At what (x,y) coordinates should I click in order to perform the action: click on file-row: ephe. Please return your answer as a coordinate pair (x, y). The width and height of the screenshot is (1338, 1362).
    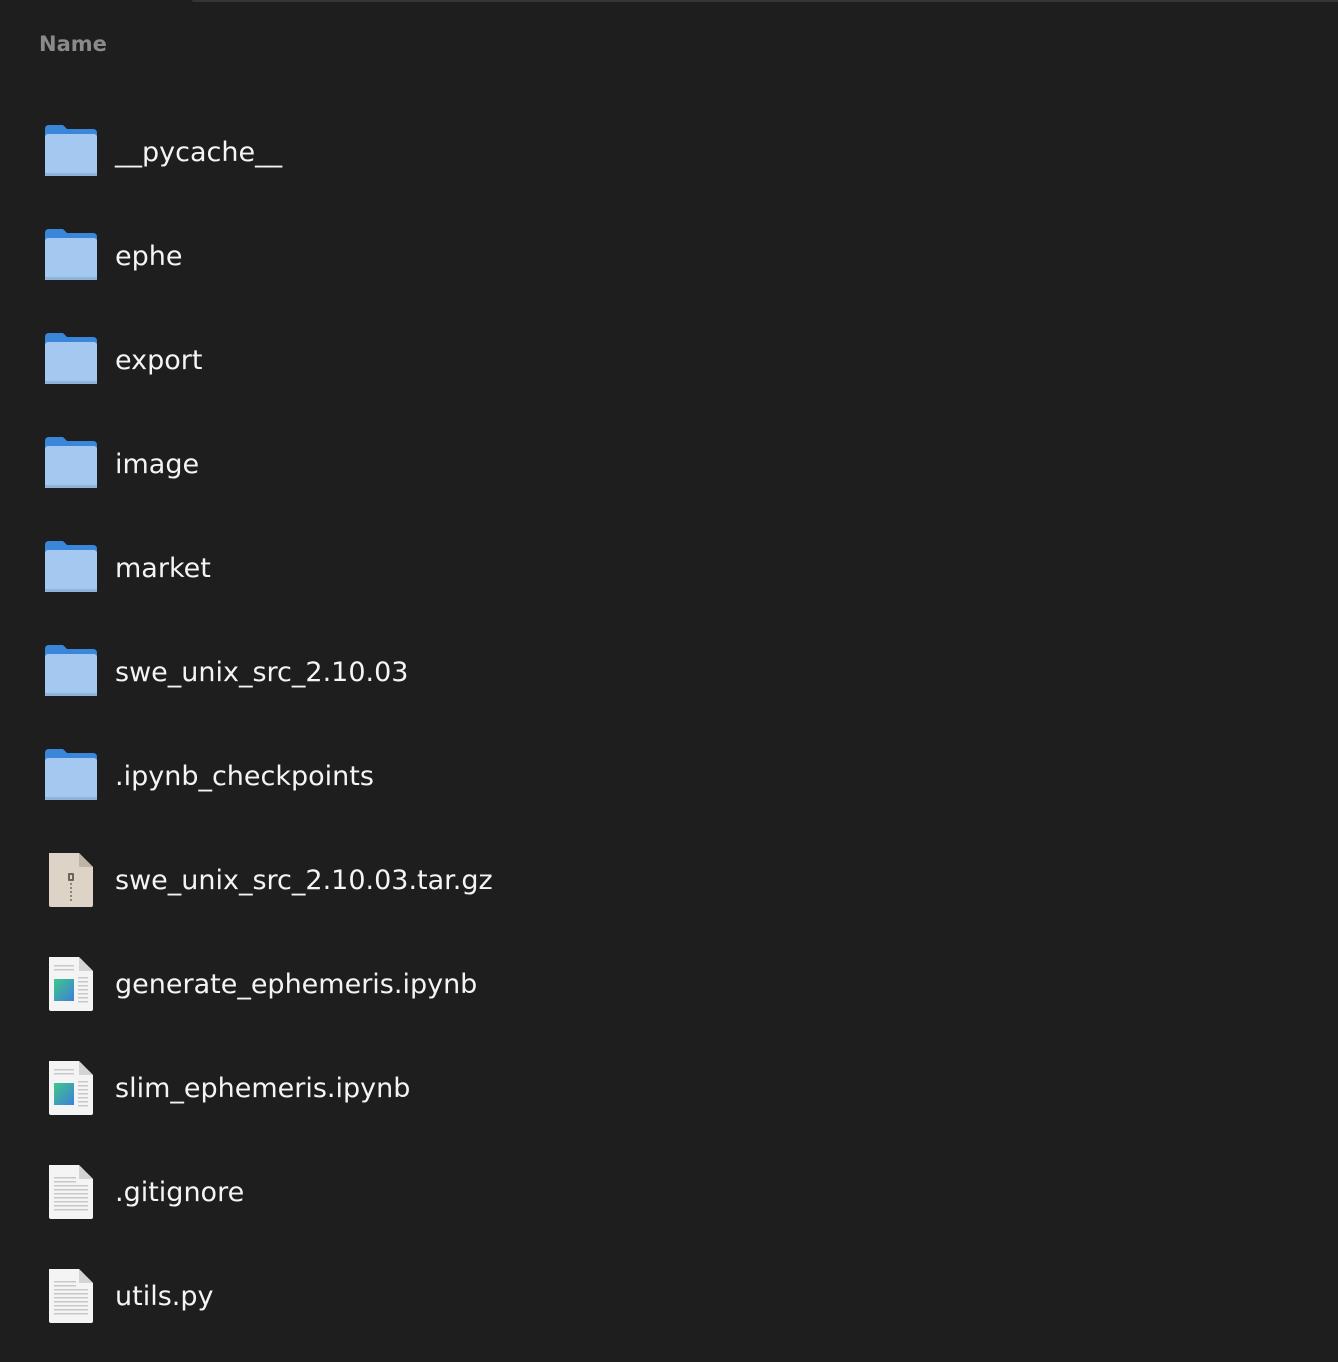
    Looking at the image, I should click on (669, 256).